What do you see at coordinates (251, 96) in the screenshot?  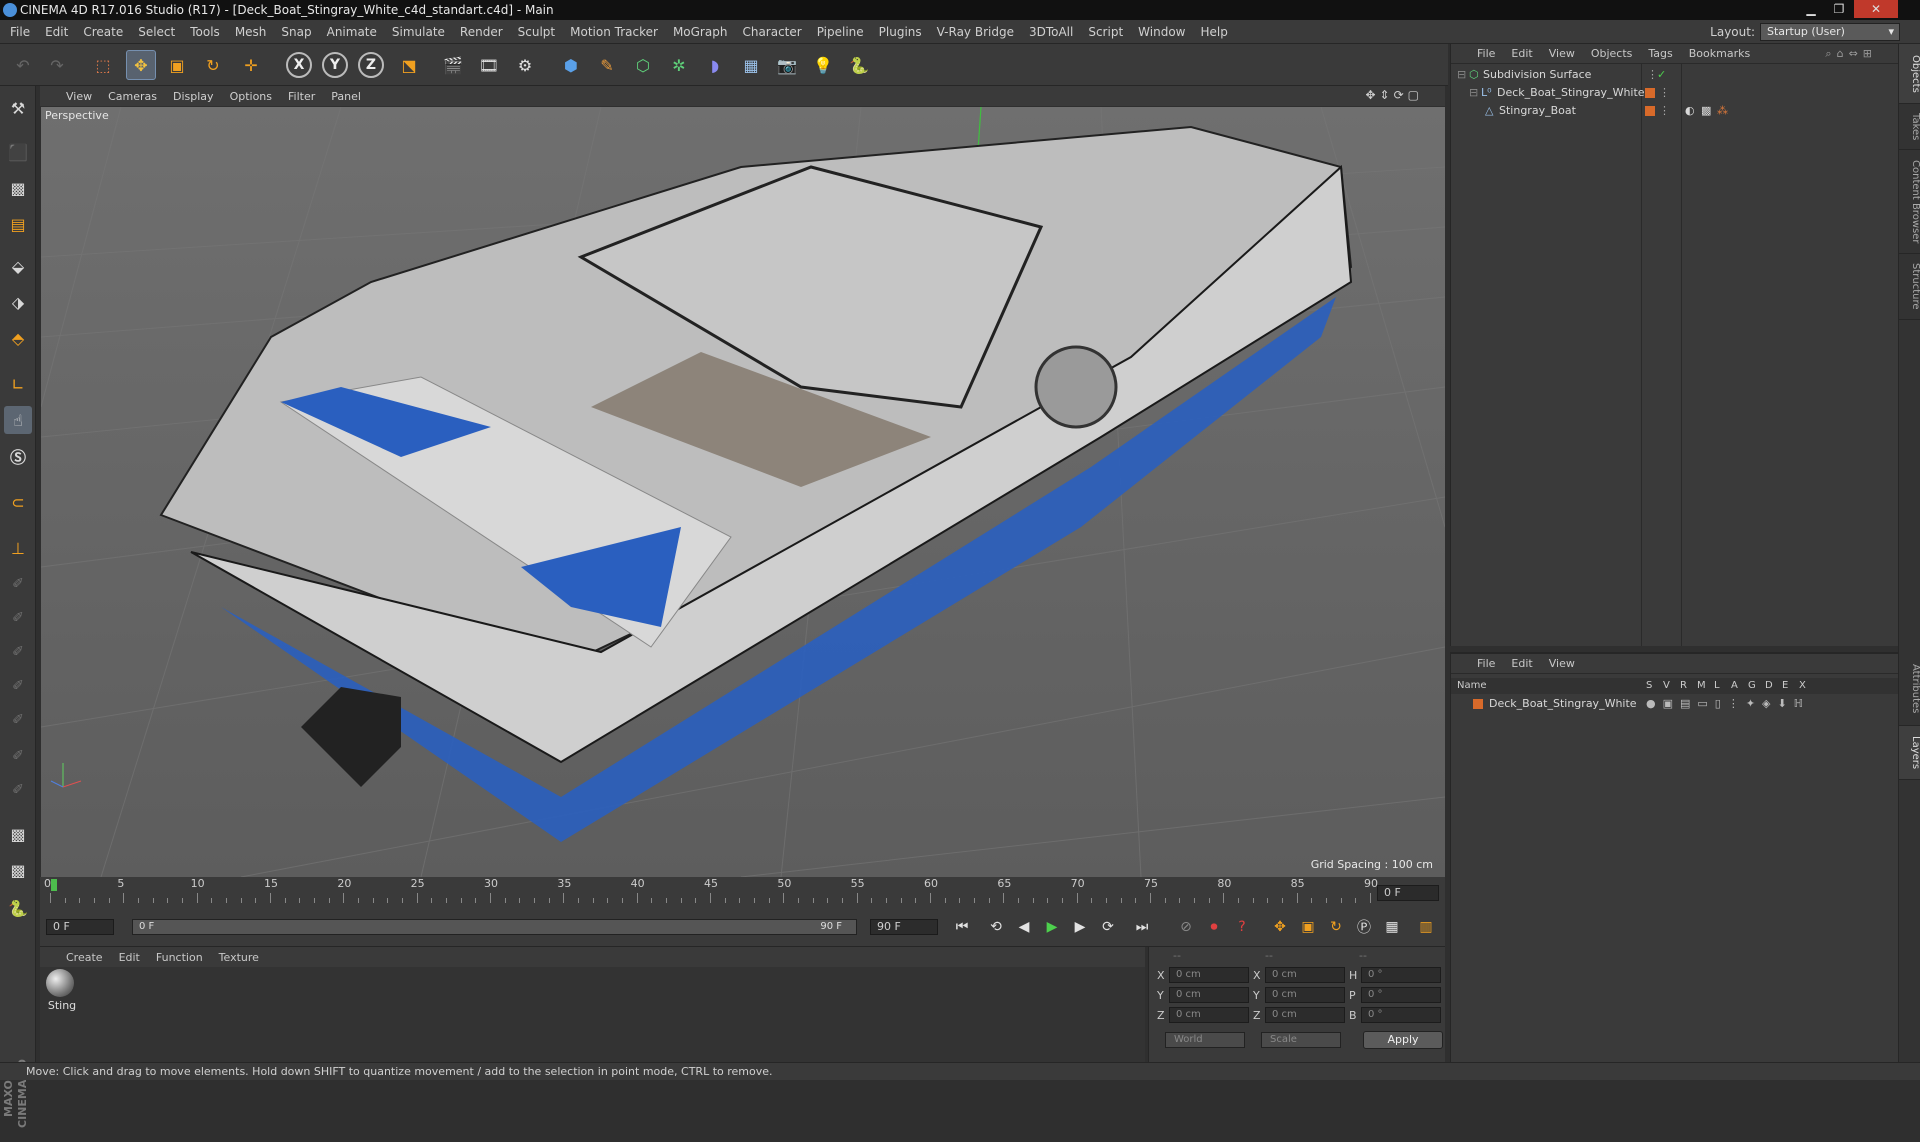 I see `viewport-menu-options: Options` at bounding box center [251, 96].